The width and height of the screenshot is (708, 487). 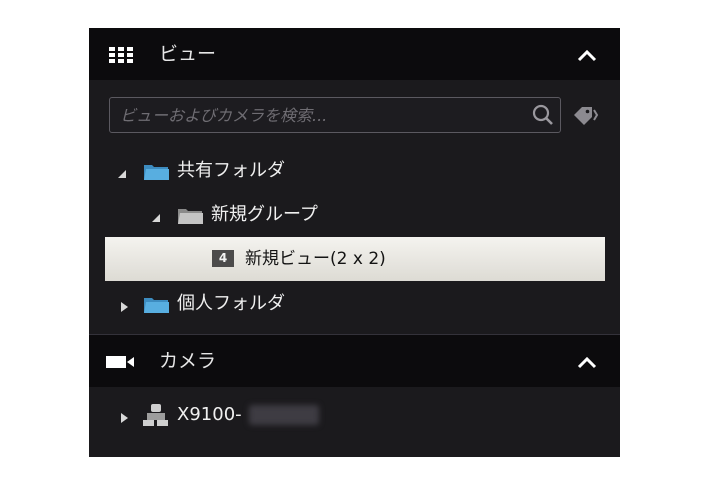 I want to click on tag-icon, so click(x=586, y=117).